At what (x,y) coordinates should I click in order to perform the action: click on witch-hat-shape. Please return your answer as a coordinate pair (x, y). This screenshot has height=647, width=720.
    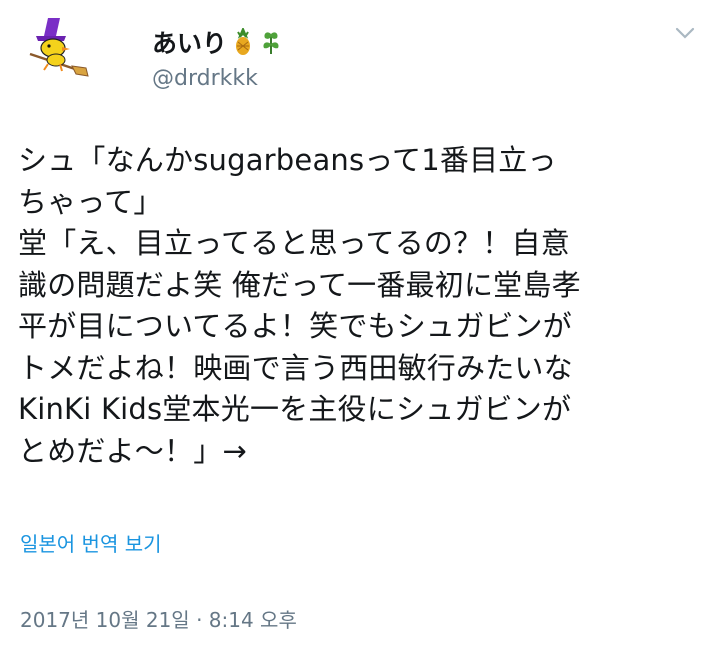
    Looking at the image, I should click on (52, 27).